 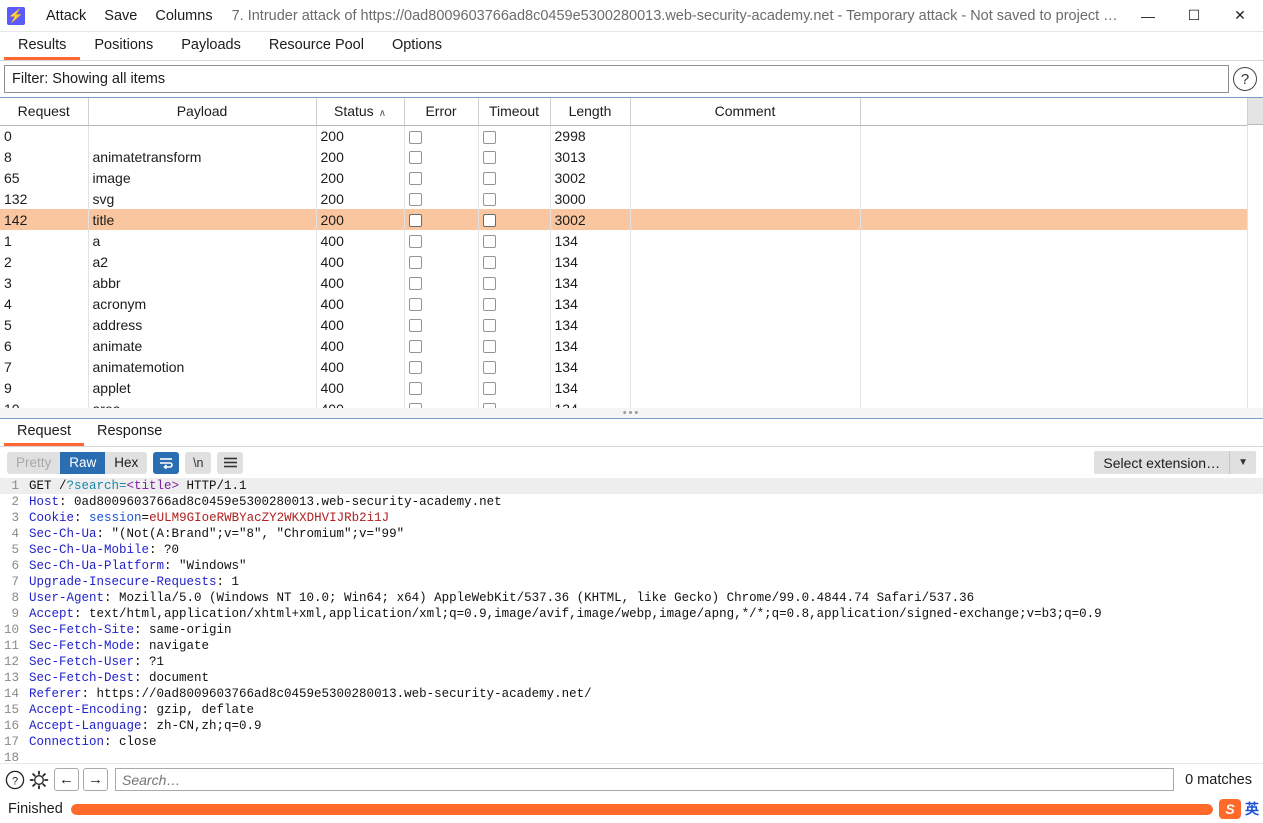 What do you see at coordinates (1255, 271) in the screenshot?
I see `results-table-scrollbar` at bounding box center [1255, 271].